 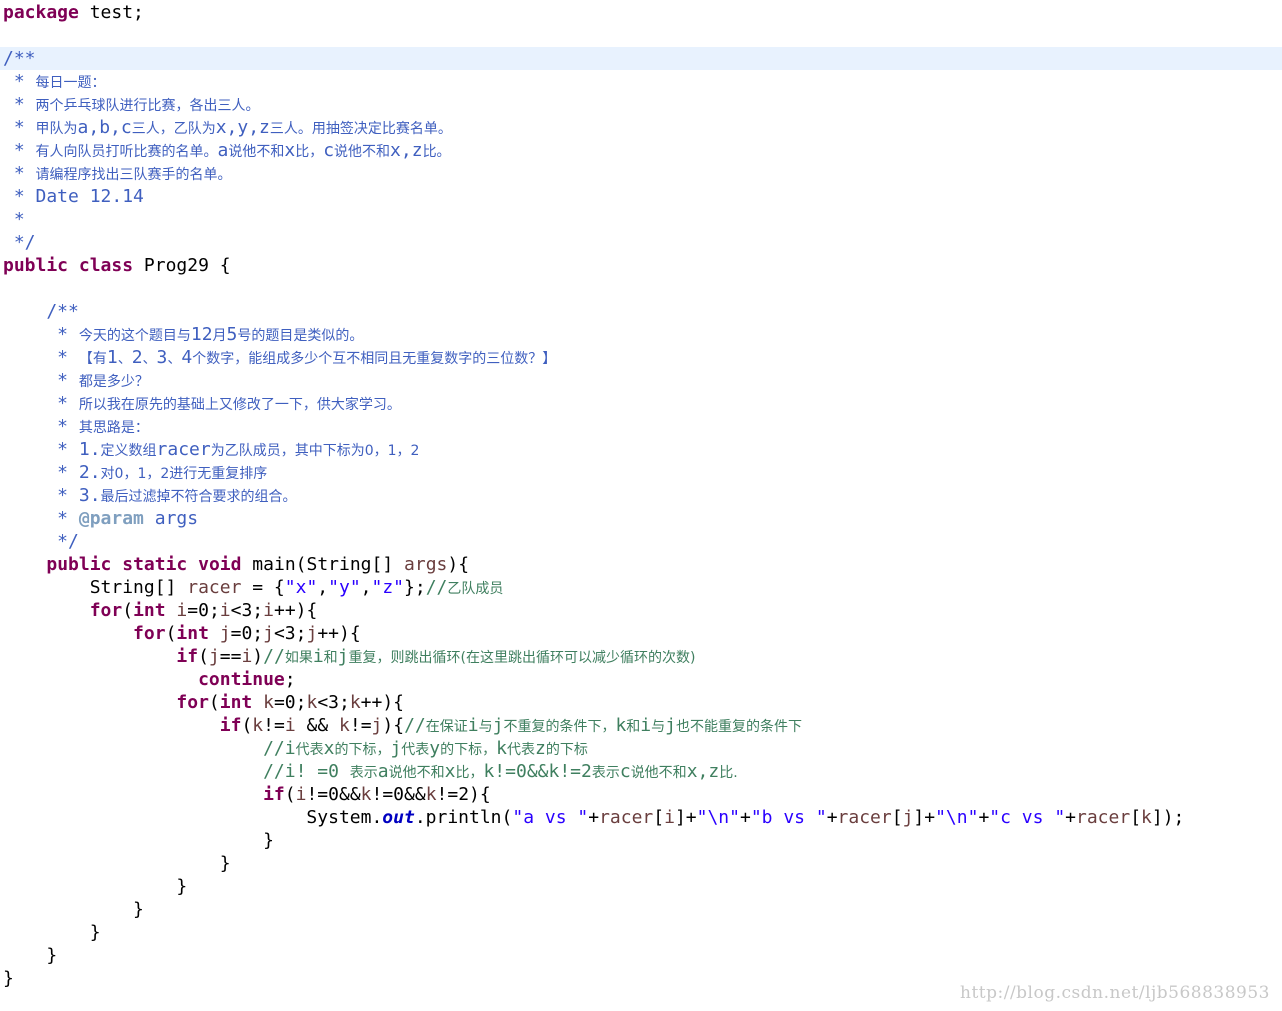 What do you see at coordinates (111, 518) in the screenshot?
I see `code-token: @param` at bounding box center [111, 518].